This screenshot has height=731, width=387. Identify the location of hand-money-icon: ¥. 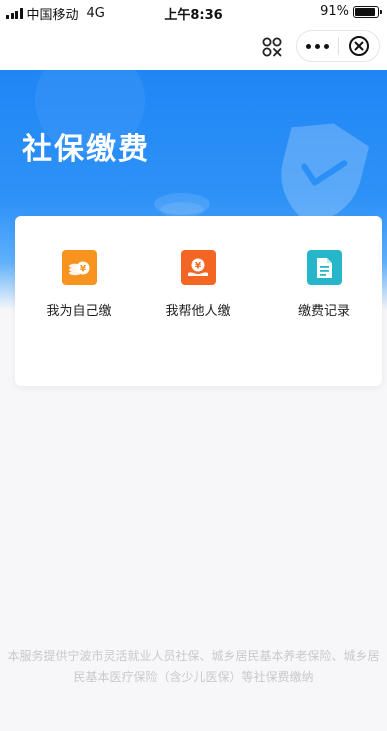
(198, 267).